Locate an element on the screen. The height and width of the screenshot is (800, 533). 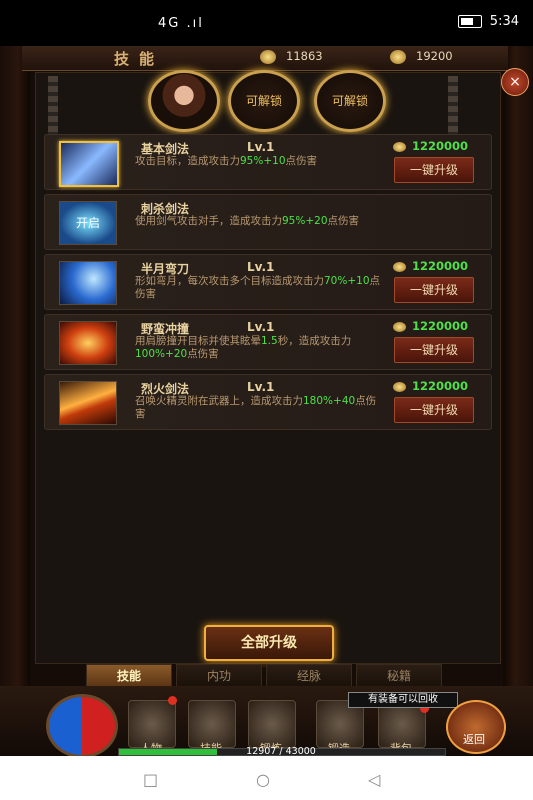
back-icon: ◁ is located at coordinates (374, 779).